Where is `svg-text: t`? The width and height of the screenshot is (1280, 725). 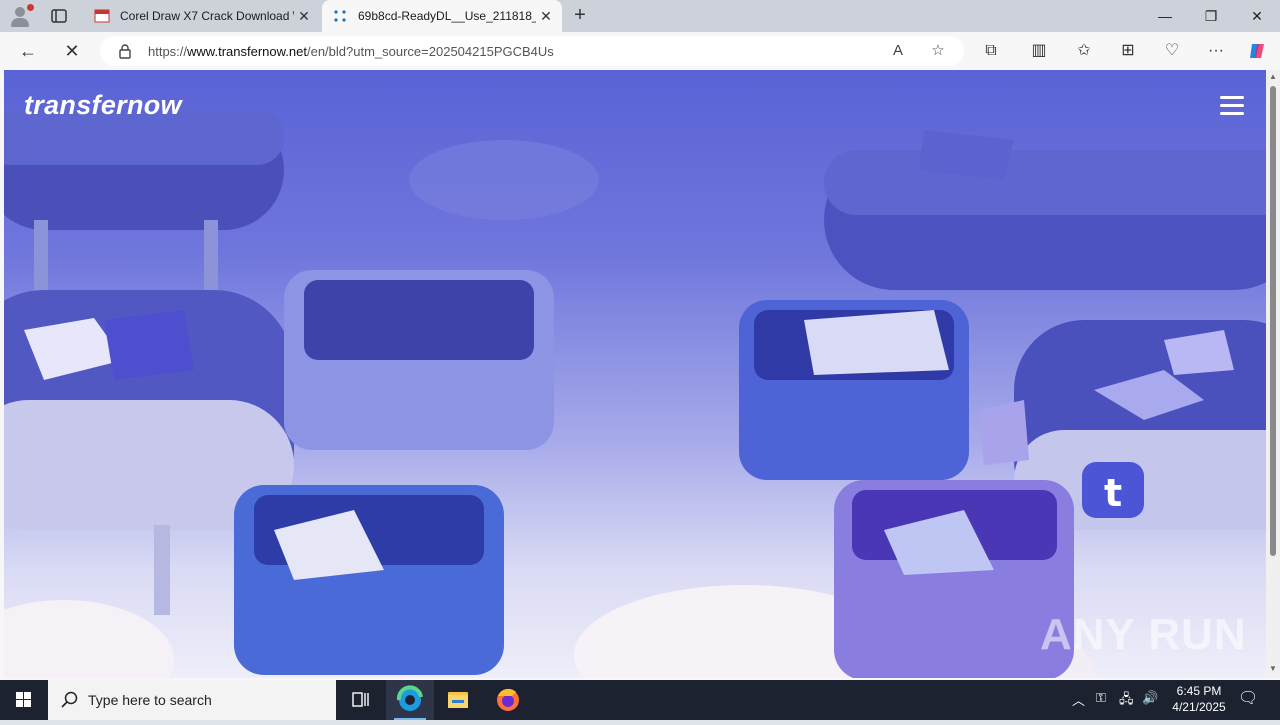
svg-text: t is located at coordinates (1113, 493).